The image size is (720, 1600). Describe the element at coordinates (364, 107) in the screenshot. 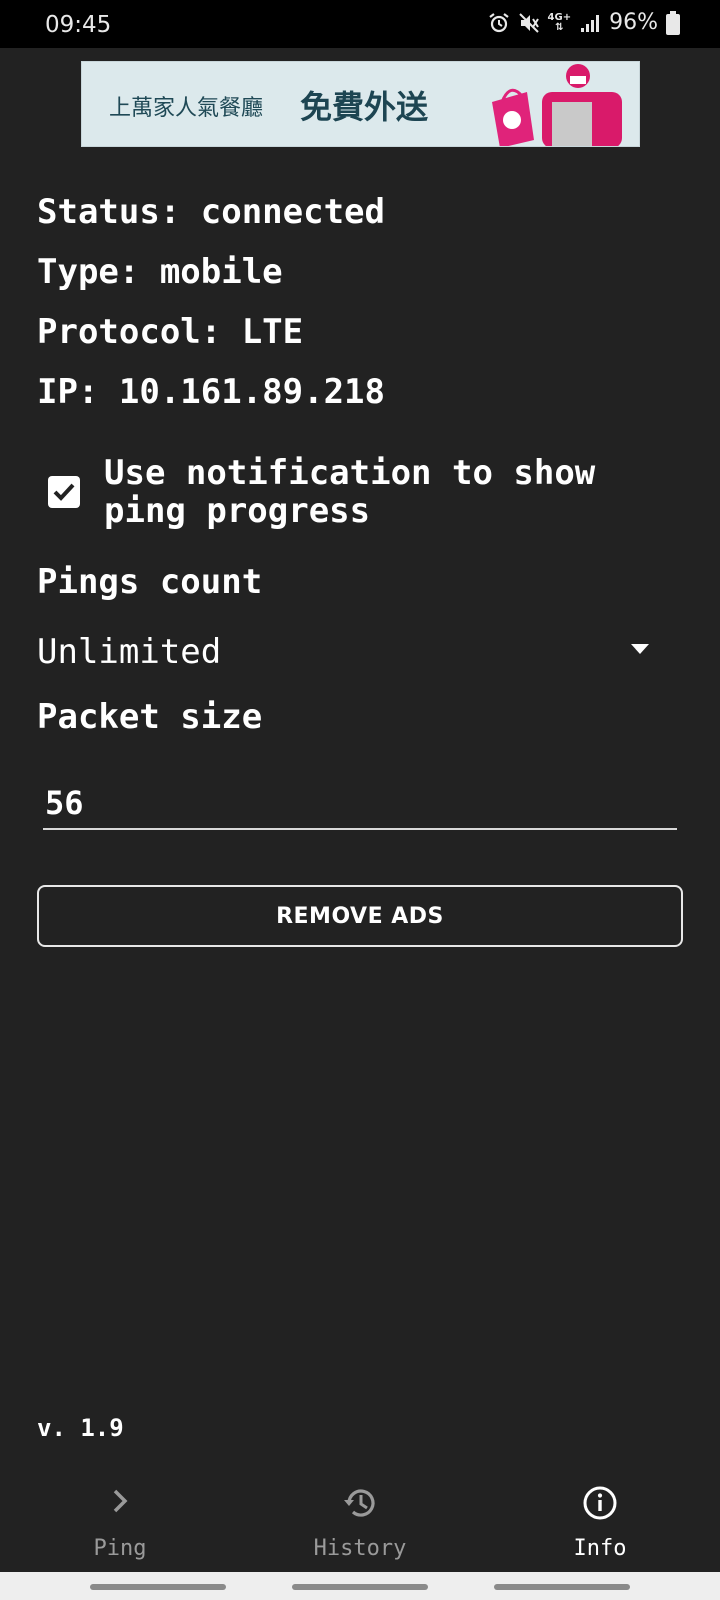

I see `ad-text-big: 免費外送` at that location.